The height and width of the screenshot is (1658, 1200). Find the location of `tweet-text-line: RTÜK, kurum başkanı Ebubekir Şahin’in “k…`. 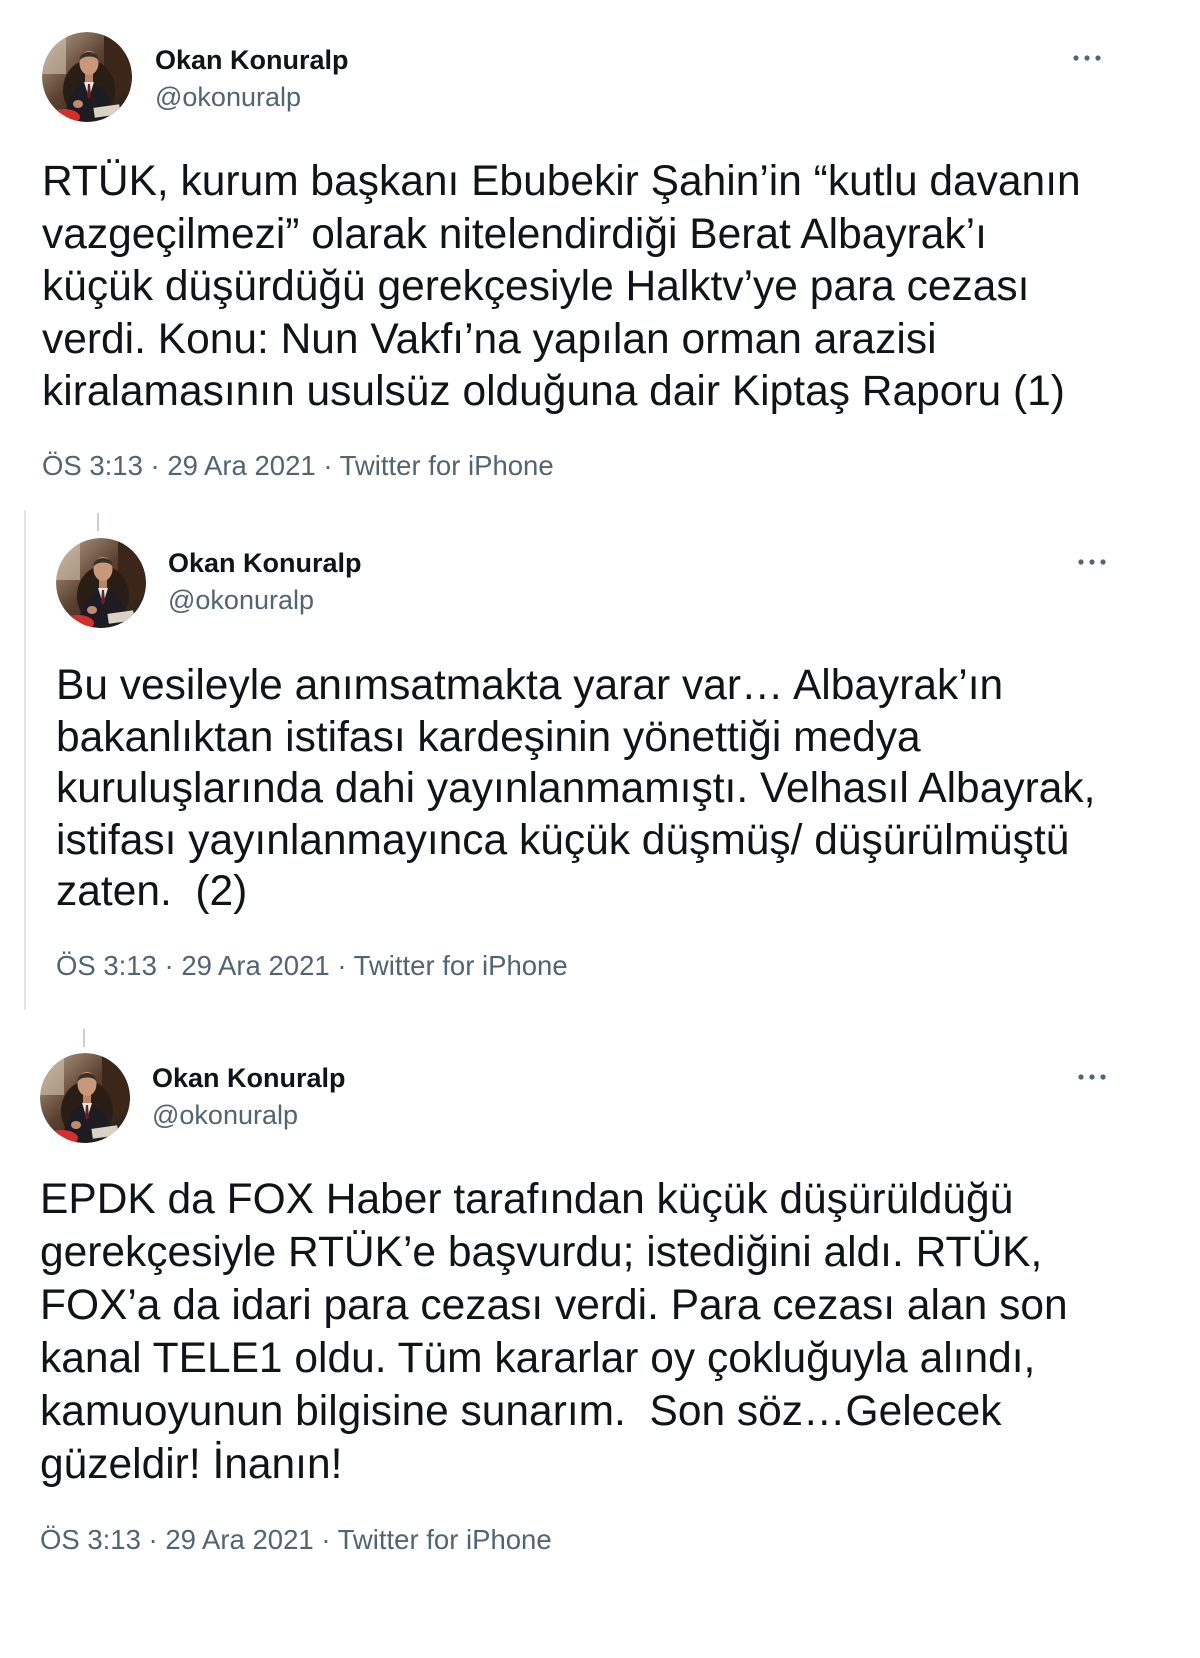

tweet-text-line: RTÜK, kurum başkanı Ebubekir Şahin’in “k… is located at coordinates (561, 181).